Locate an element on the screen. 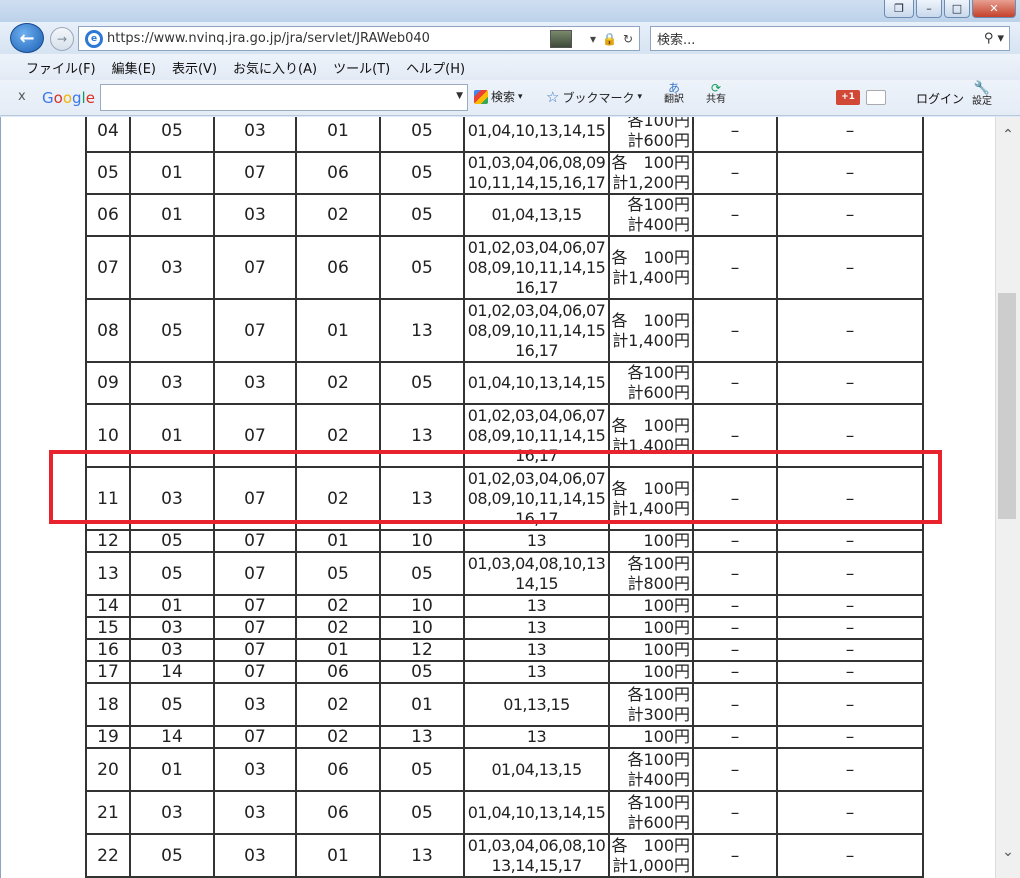 The width and height of the screenshot is (1020, 878). combination-line: 16,17 is located at coordinates (536, 350).